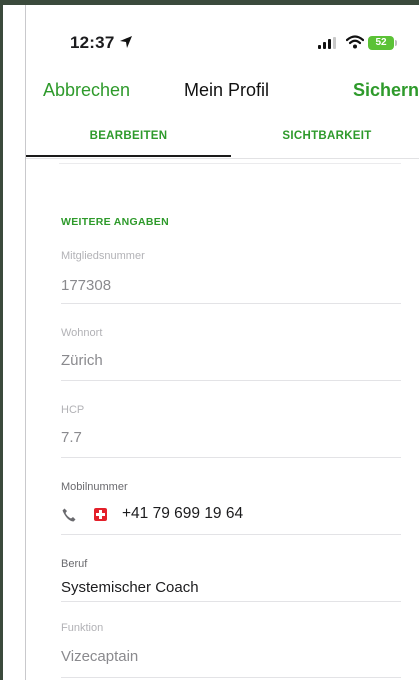  I want to click on mobile-label: Mobilnummer, so click(94, 487).